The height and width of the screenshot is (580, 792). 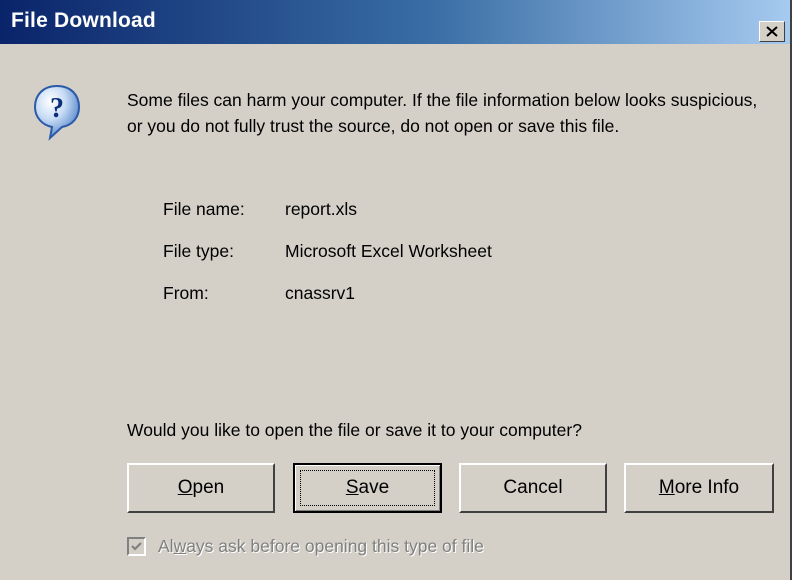 I want to click on close-icon, so click(x=772, y=31).